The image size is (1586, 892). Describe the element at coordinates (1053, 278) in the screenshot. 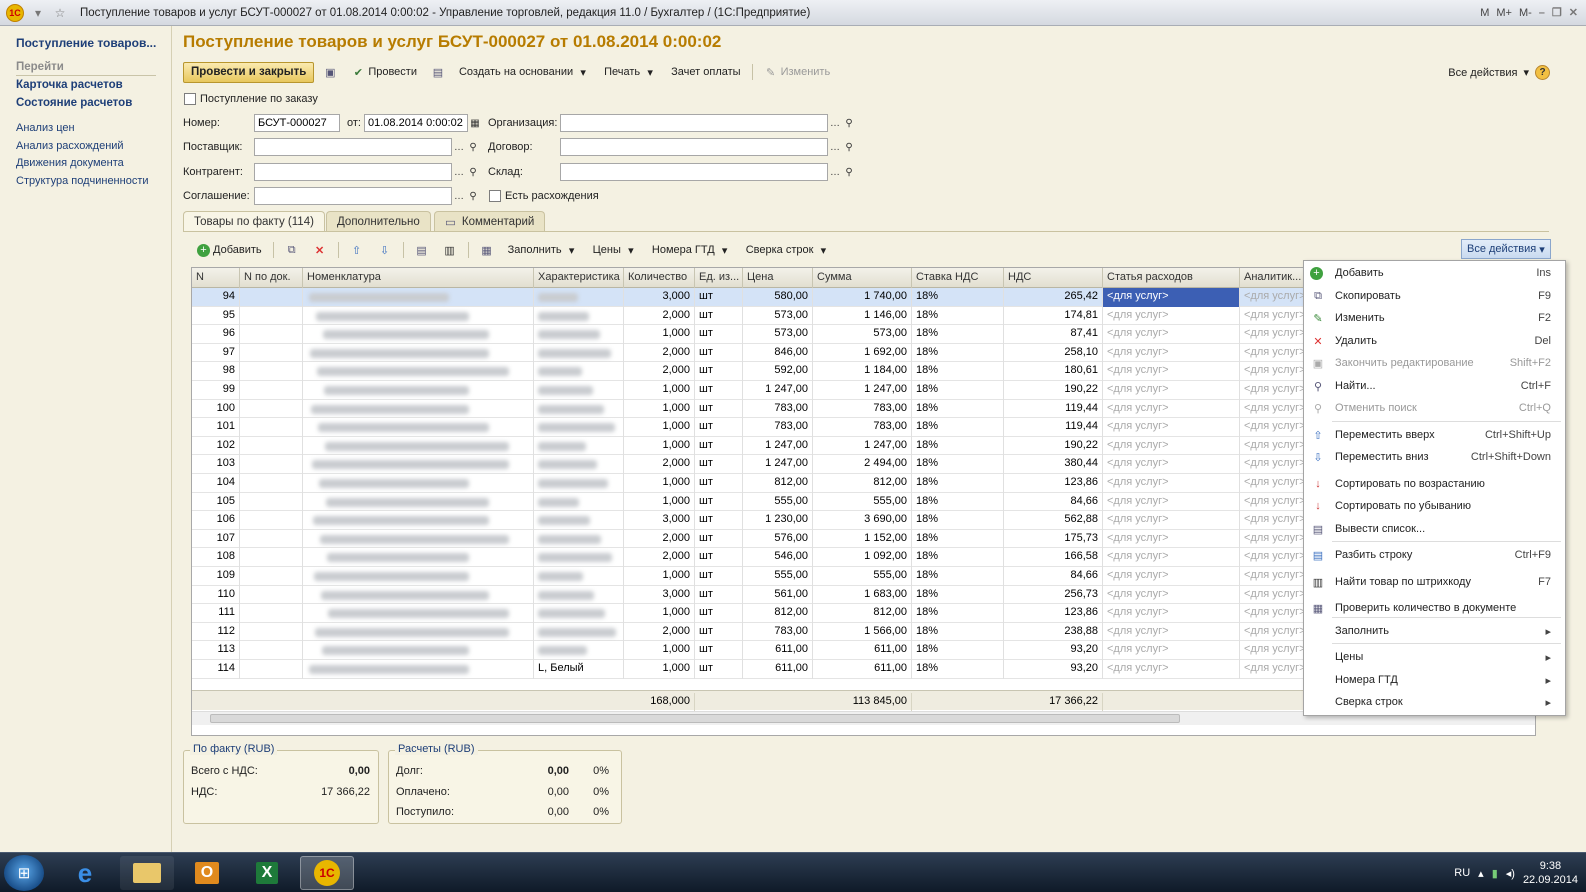

I see `column-header-vat: НДС` at that location.